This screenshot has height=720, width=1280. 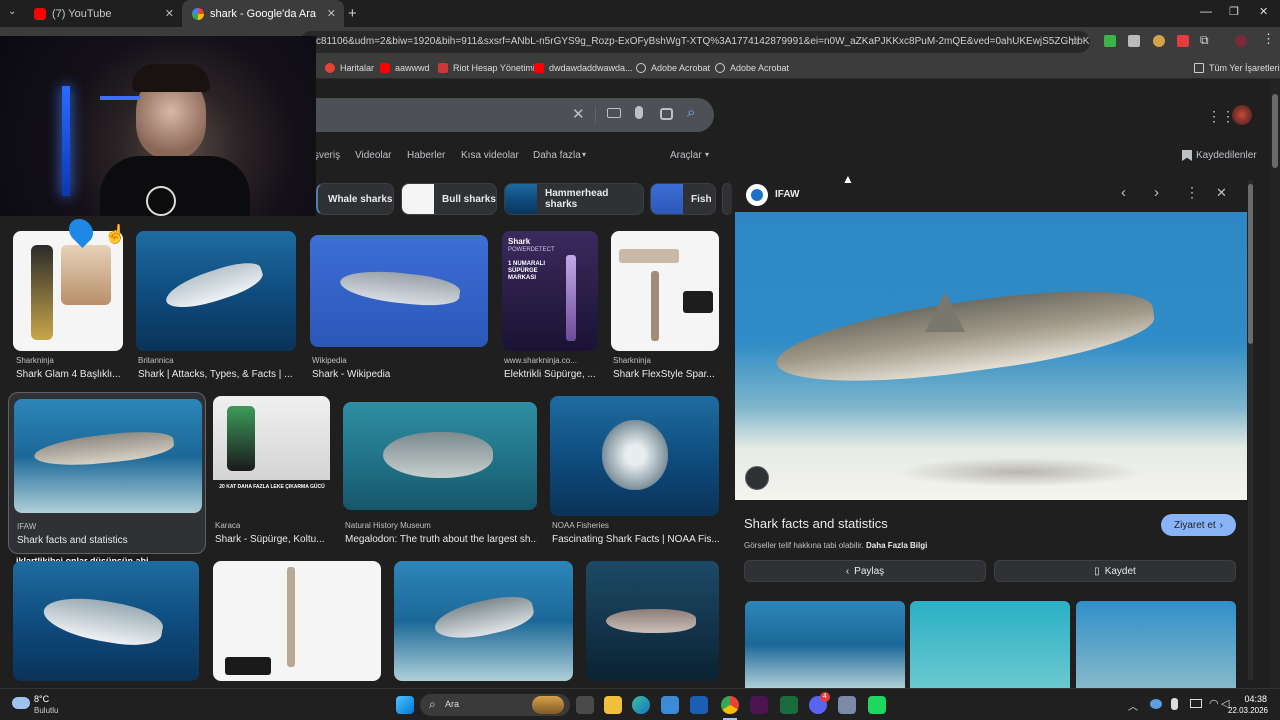 I want to click on cloud-sync-icon, so click(x=1156, y=704).